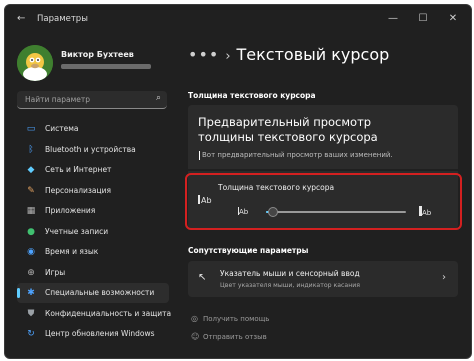  I want to click on sidebar-item: ▭ Система, so click(93, 129).